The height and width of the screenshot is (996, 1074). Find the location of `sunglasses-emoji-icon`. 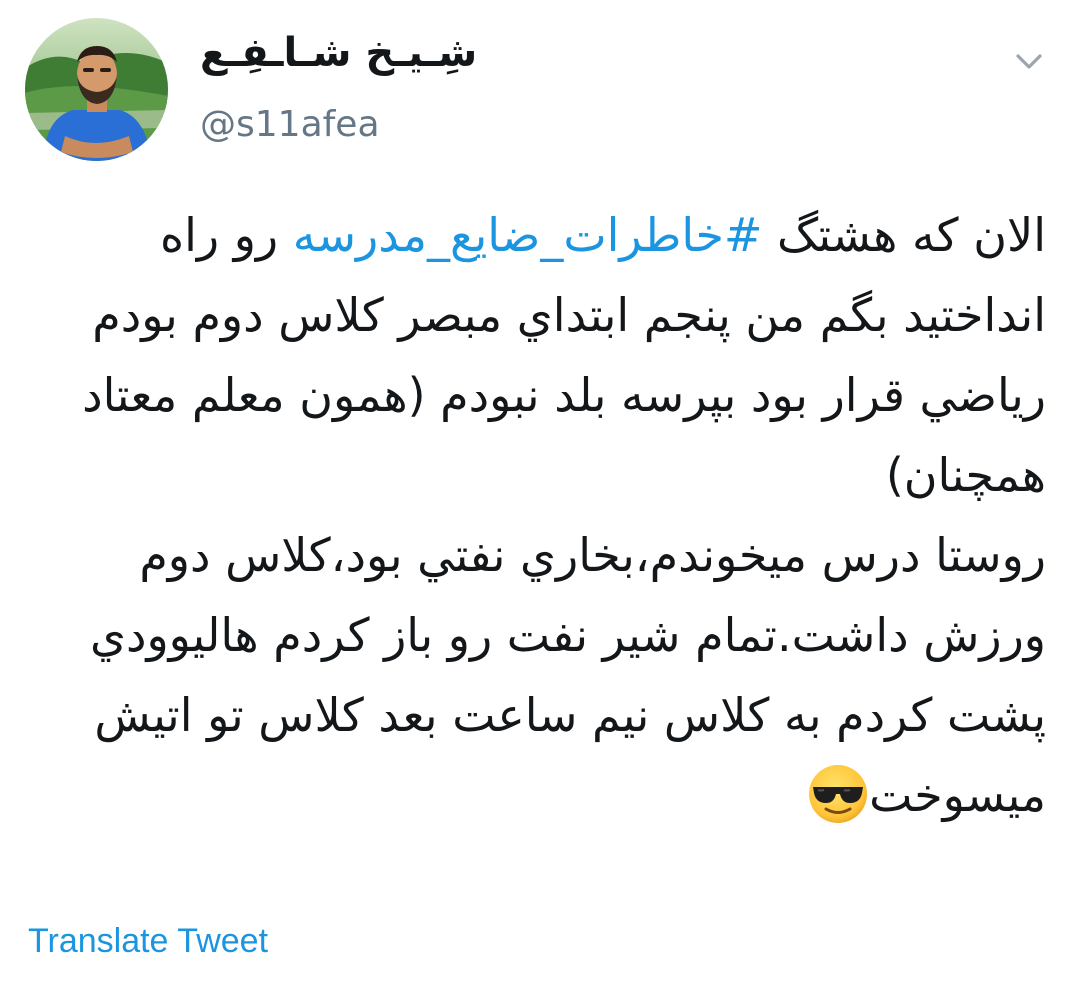

sunglasses-emoji-icon is located at coordinates (838, 794).